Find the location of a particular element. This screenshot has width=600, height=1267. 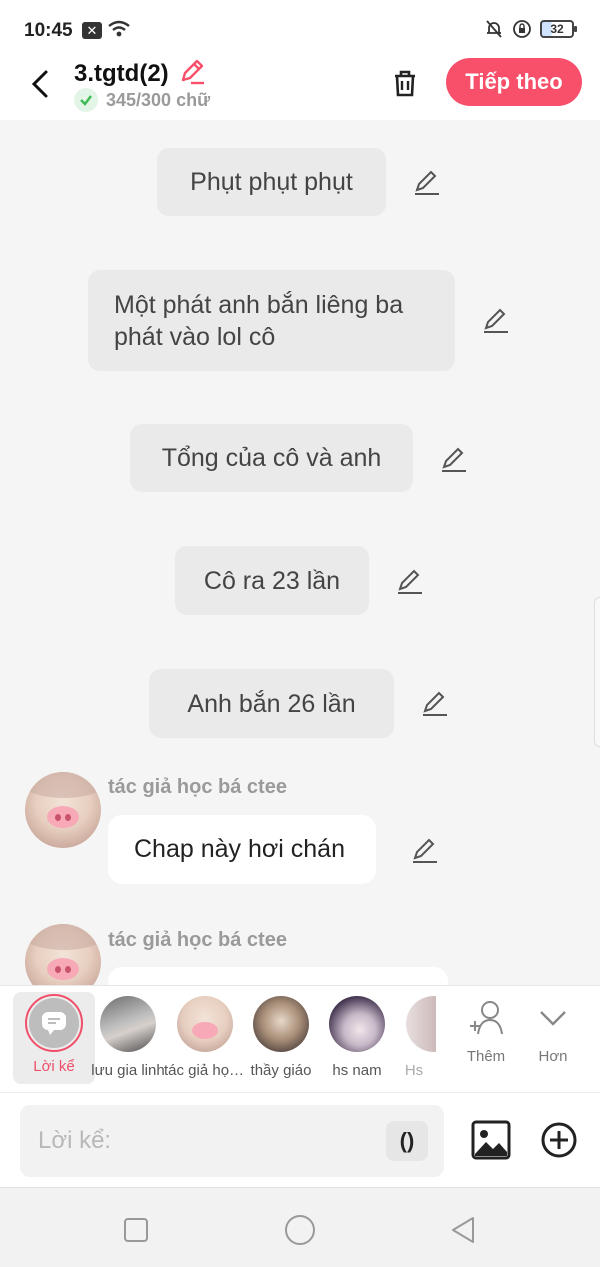

character-hs-nam: hs nam is located at coordinates (357, 1035).